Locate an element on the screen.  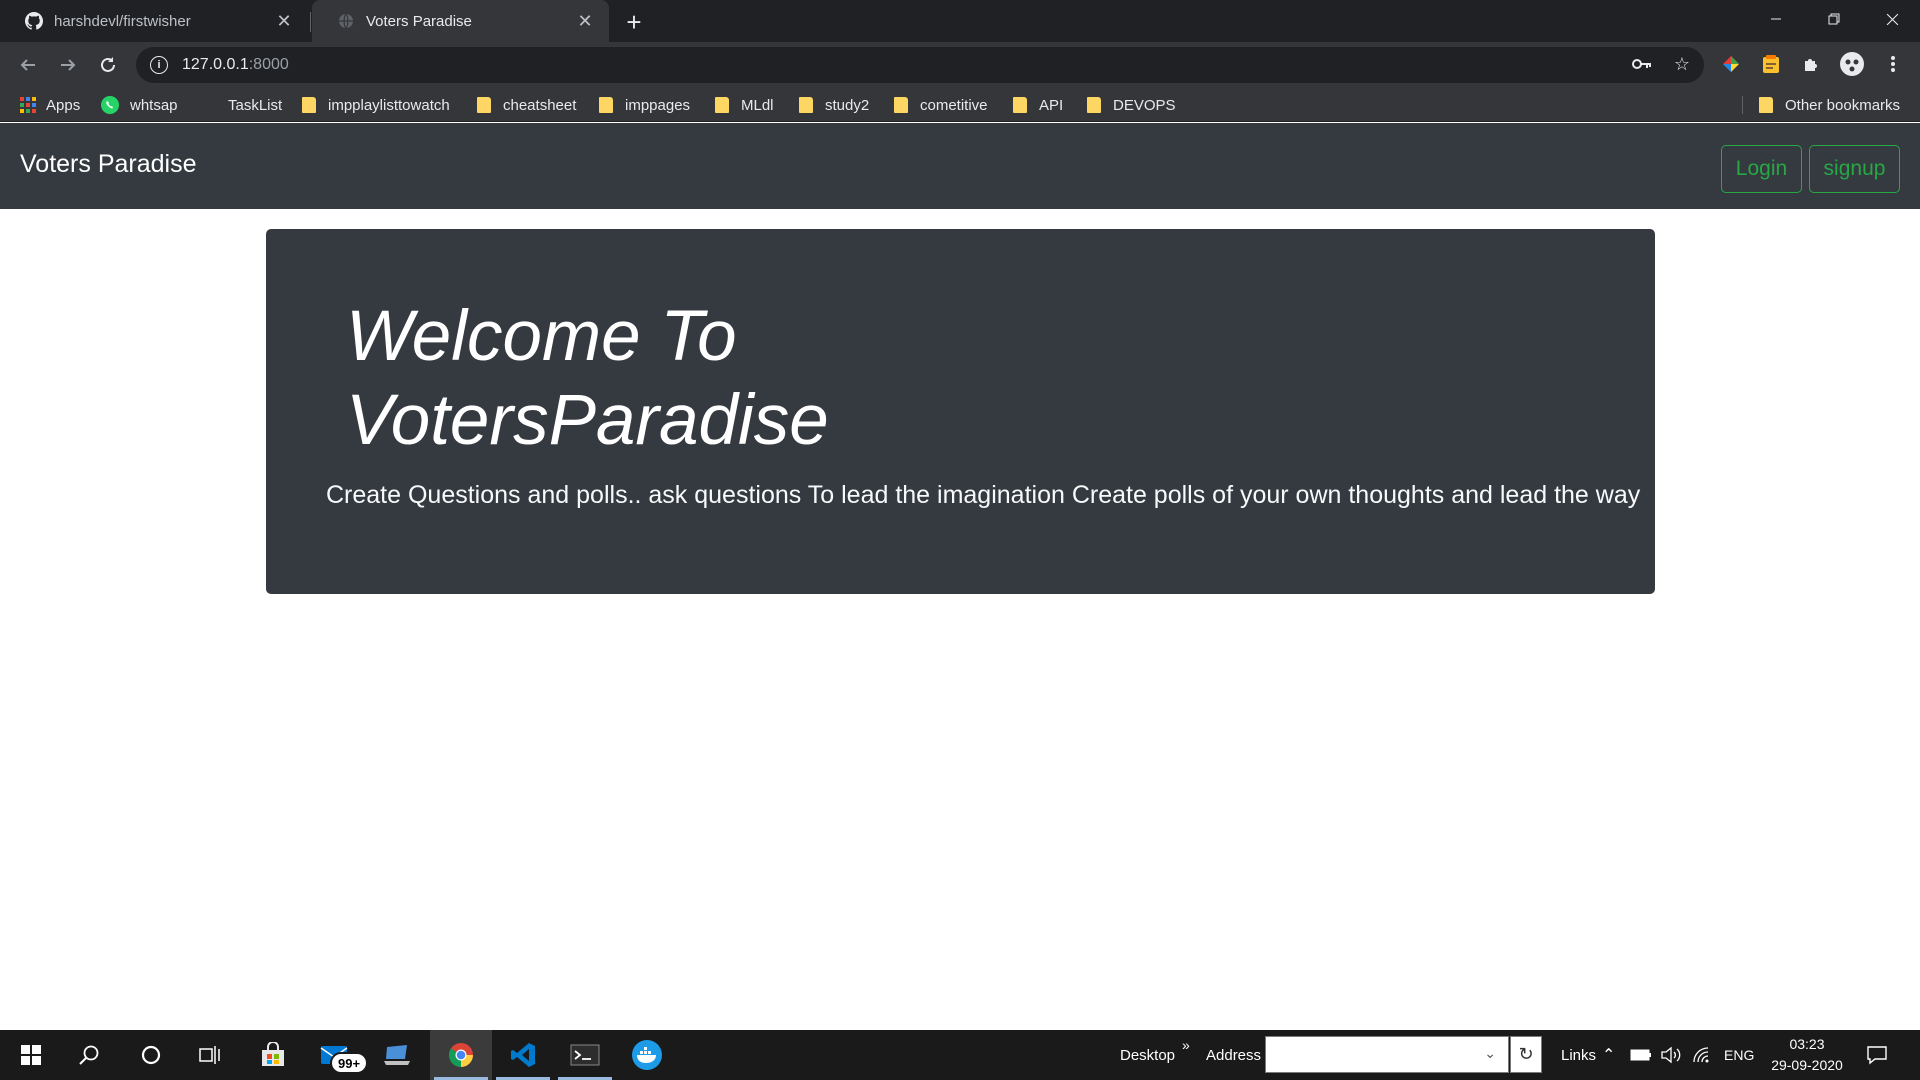
chrome-menu-icon is located at coordinates (1893, 64).